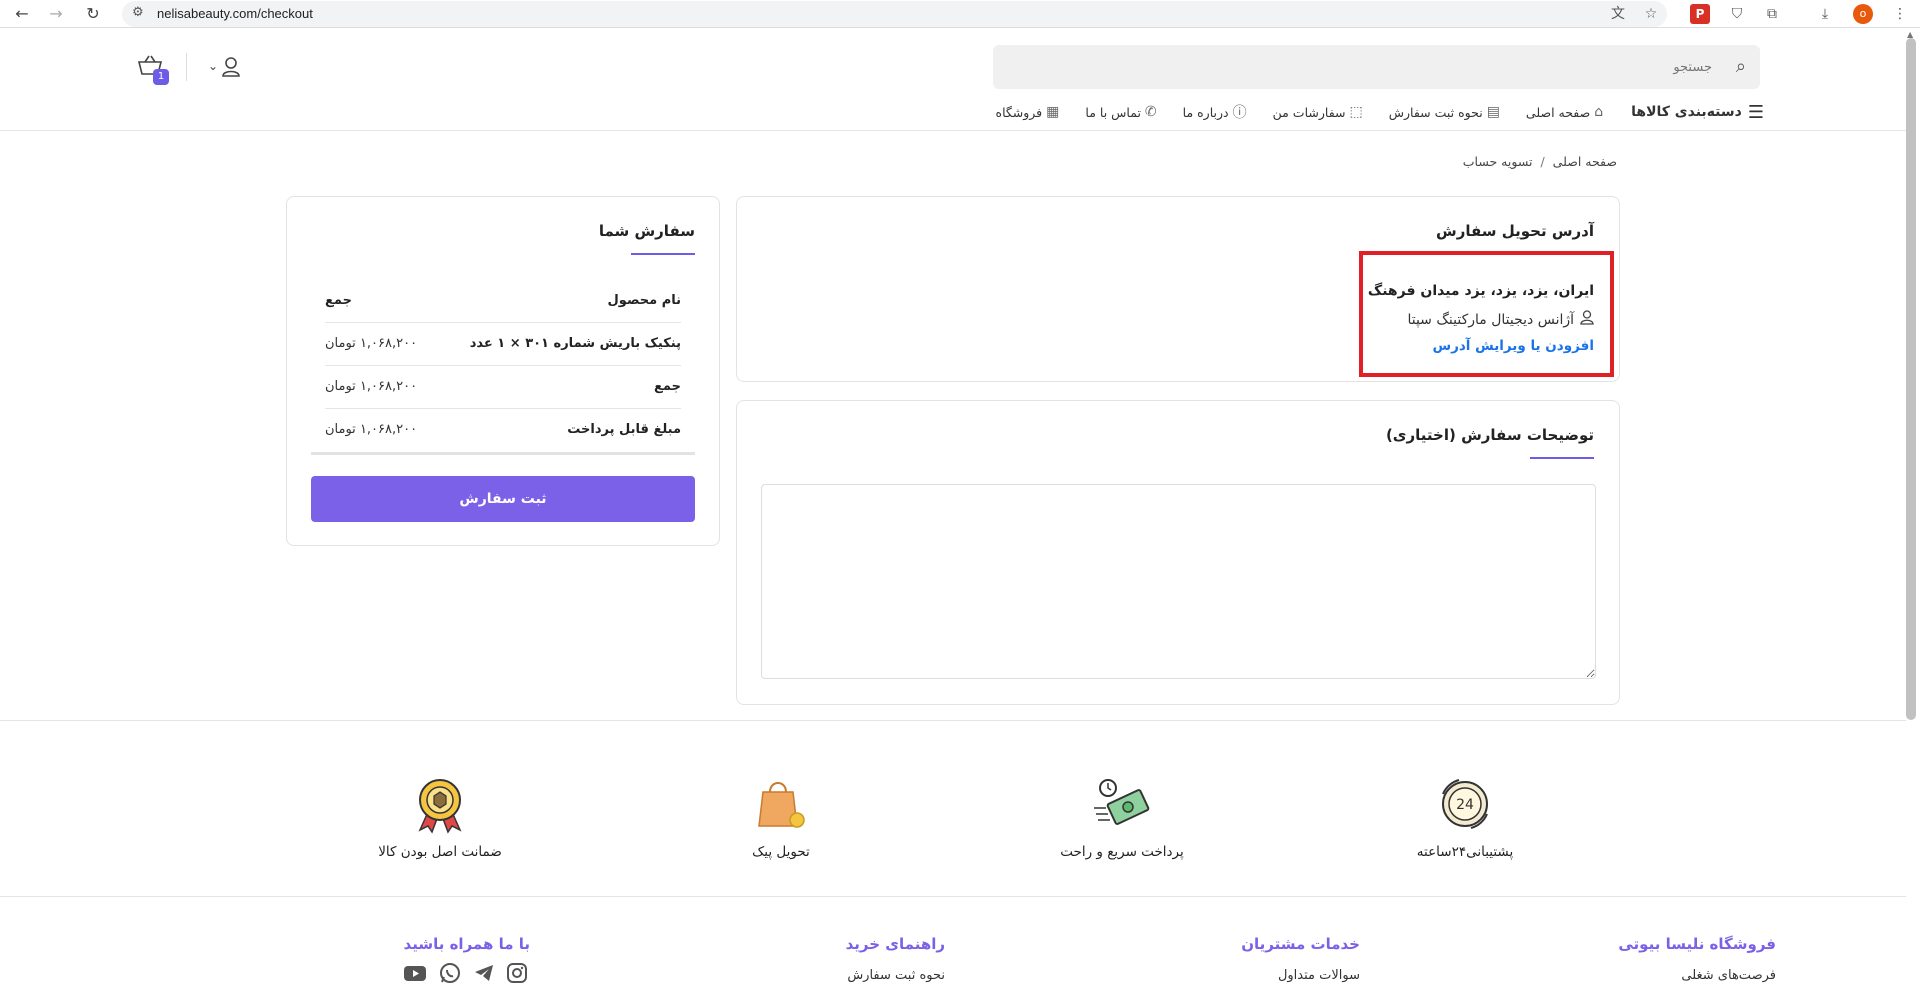 The width and height of the screenshot is (1920, 991). What do you see at coordinates (1755, 112) in the screenshot?
I see `hamburger-menu-icon: ☰` at bounding box center [1755, 112].